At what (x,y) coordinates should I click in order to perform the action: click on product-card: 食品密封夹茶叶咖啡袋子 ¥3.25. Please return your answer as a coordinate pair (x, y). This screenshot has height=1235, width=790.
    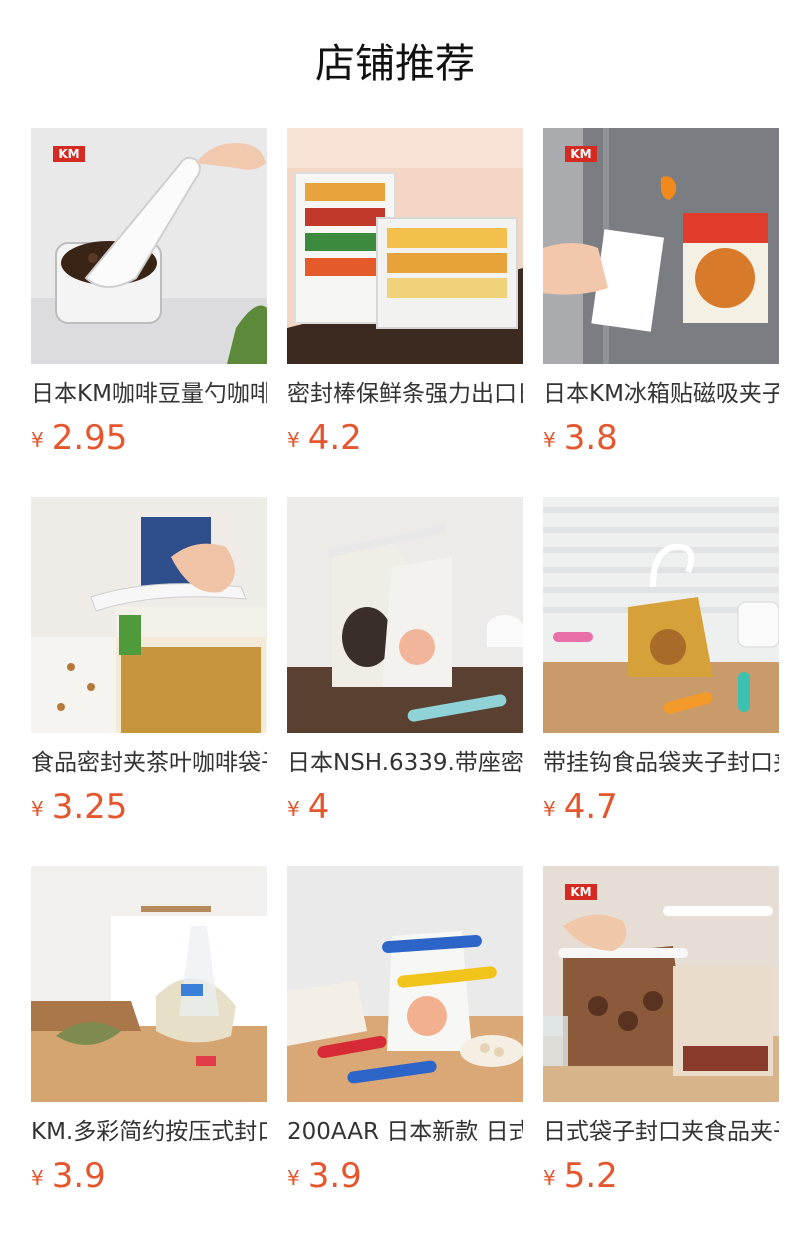
    Looking at the image, I should click on (149, 681).